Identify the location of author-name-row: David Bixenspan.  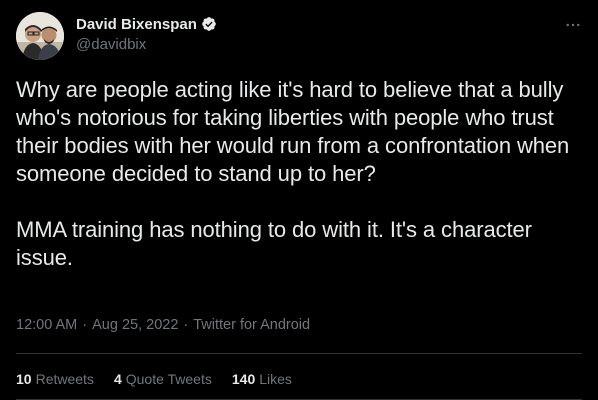
(146, 24).